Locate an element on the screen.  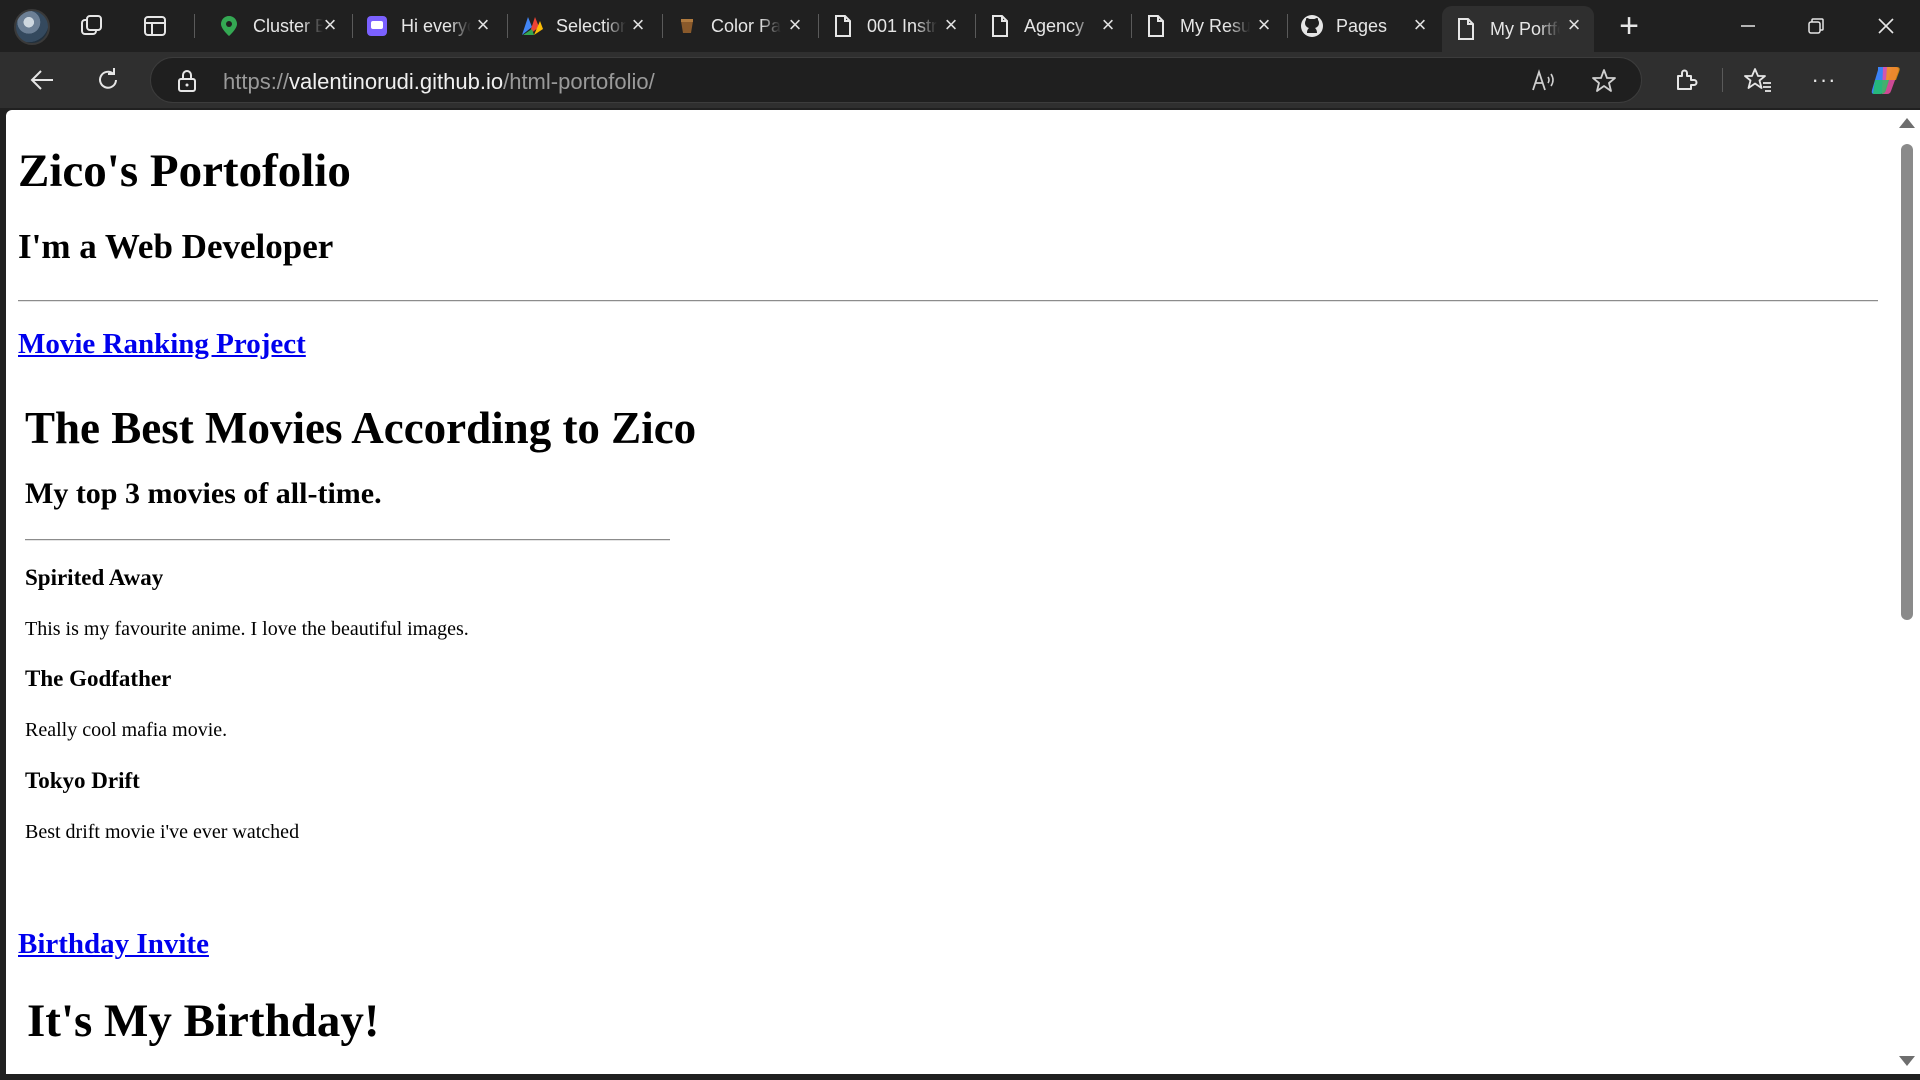
read-aloud-icon is located at coordinates (1544, 83).